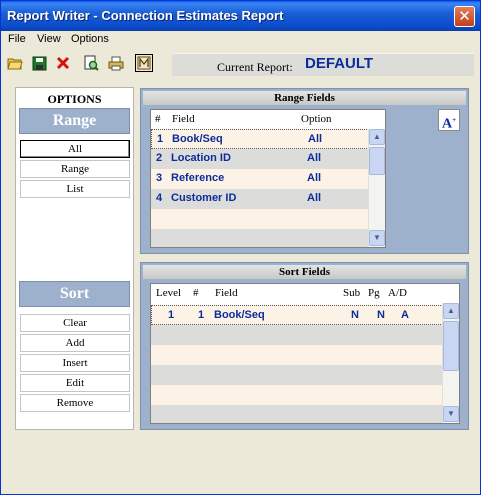  What do you see at coordinates (260, 159) in the screenshot?
I see `table-row: 2 Location ID All` at bounding box center [260, 159].